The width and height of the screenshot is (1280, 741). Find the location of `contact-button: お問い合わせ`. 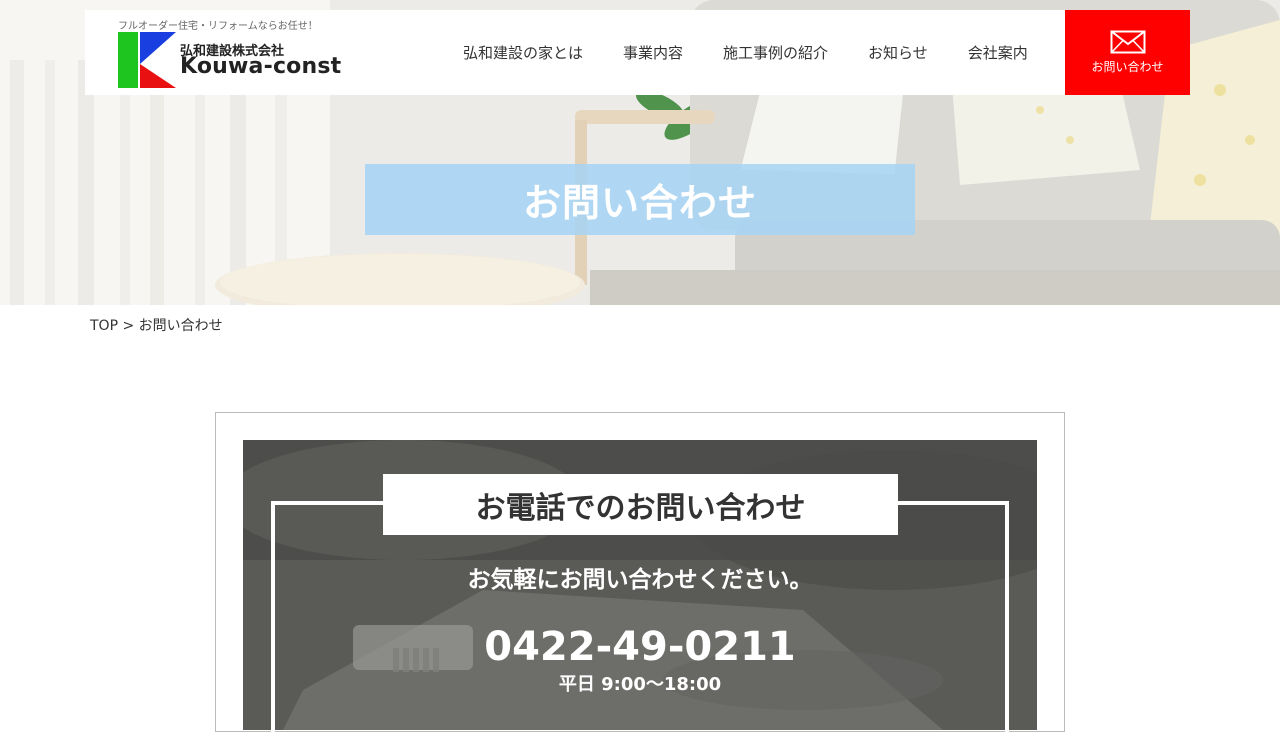

contact-button: お問い合わせ is located at coordinates (1127, 52).